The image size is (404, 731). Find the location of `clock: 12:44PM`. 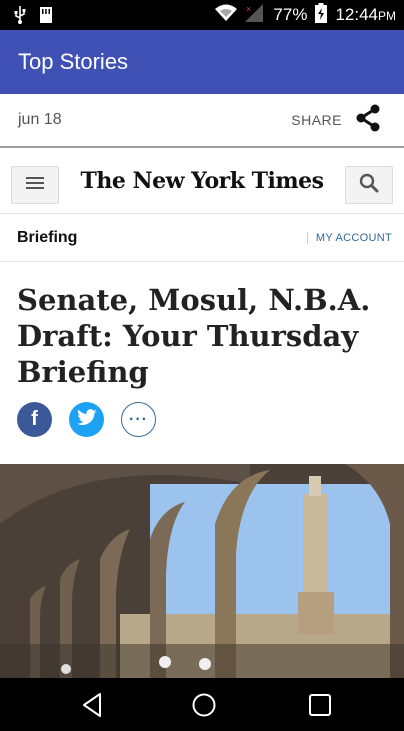

clock: 12:44PM is located at coordinates (365, 15).